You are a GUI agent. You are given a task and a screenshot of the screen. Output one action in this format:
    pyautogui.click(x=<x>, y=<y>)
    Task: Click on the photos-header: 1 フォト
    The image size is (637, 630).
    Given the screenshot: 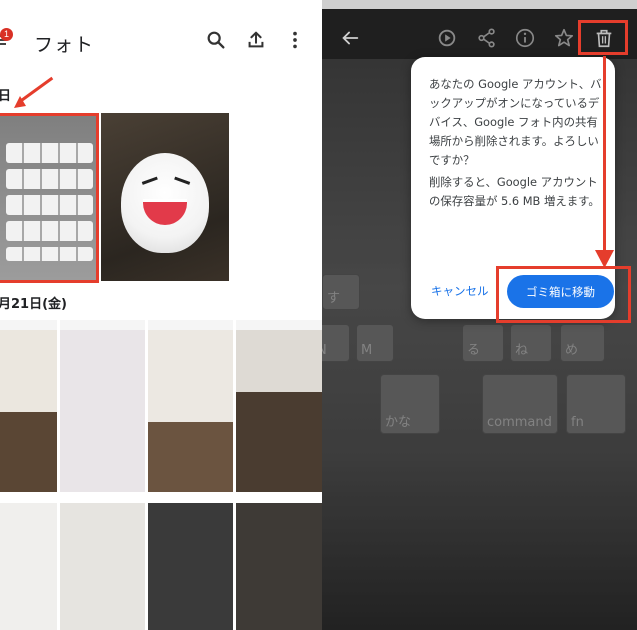 What is the action you would take?
    pyautogui.click(x=161, y=35)
    